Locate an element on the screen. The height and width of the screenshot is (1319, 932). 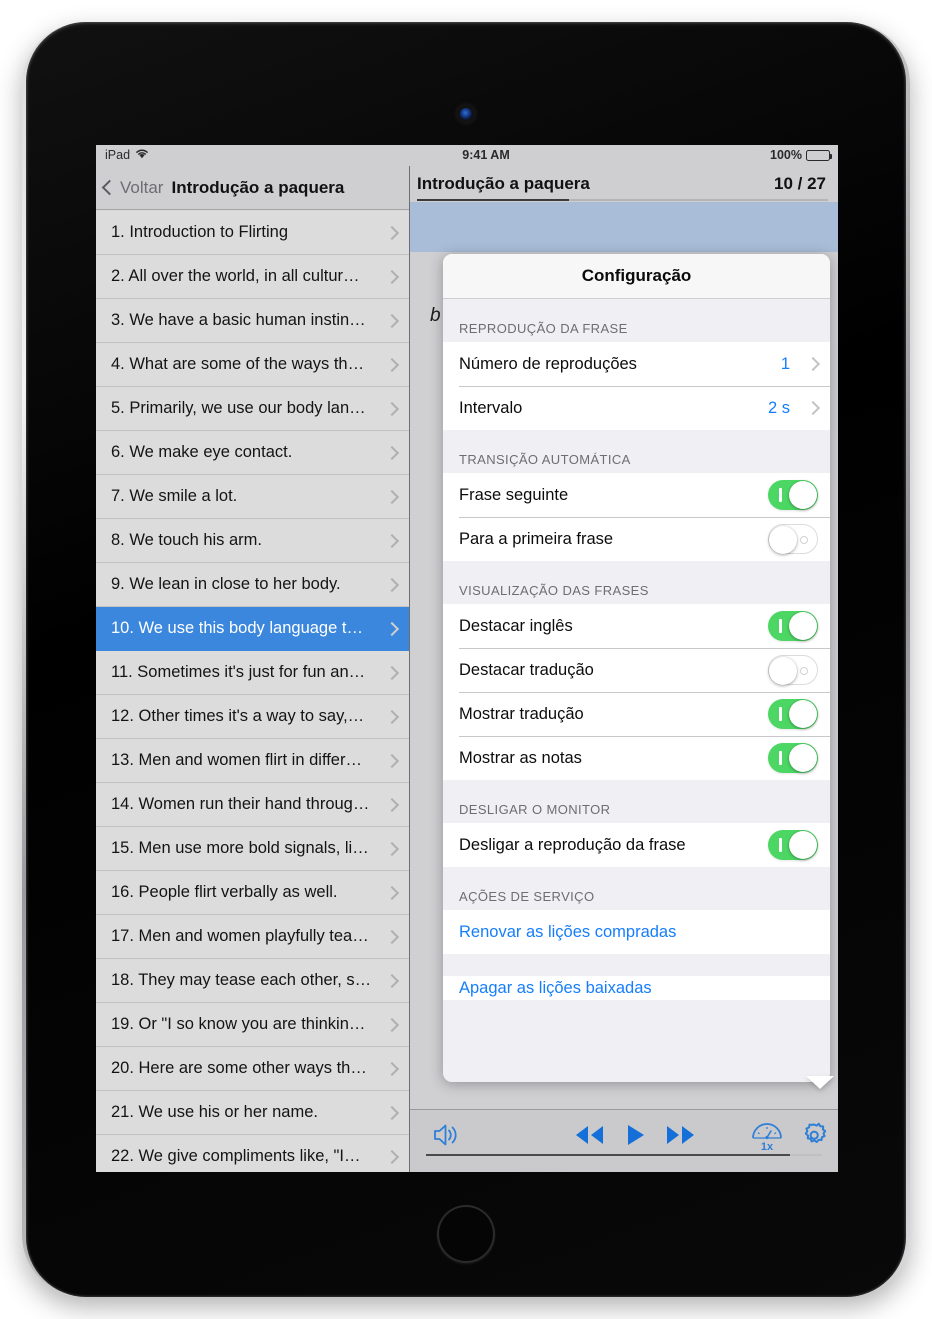
lesson-list-item: 16. People flirt verbally as well. is located at coordinates (252, 893).